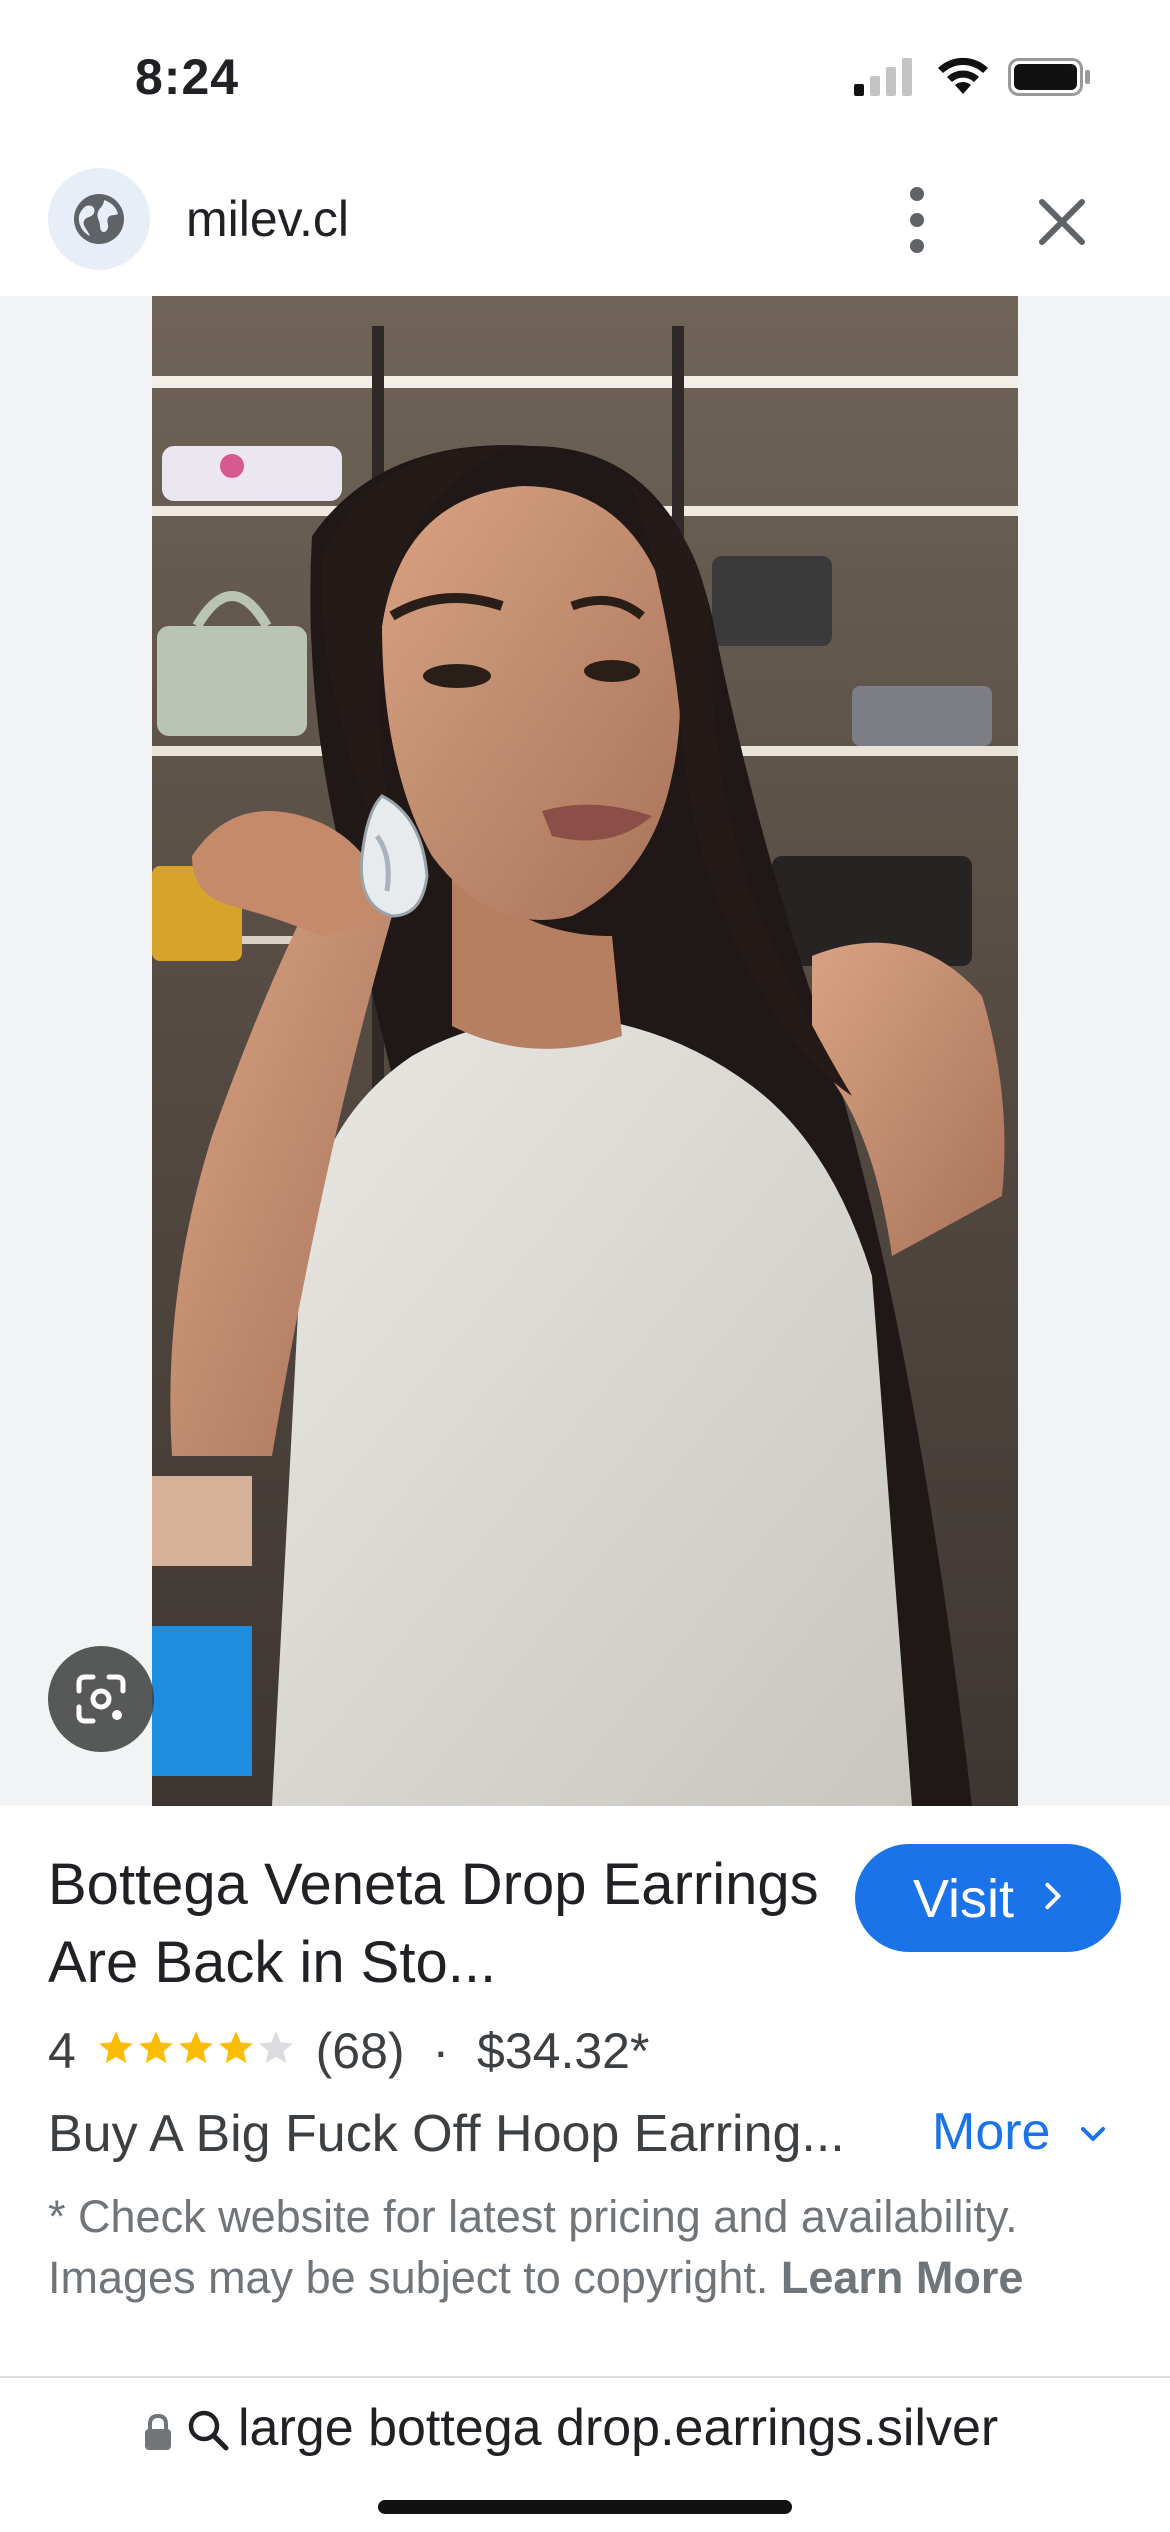  I want to click on learn-more-link: Learn More, so click(902, 2277).